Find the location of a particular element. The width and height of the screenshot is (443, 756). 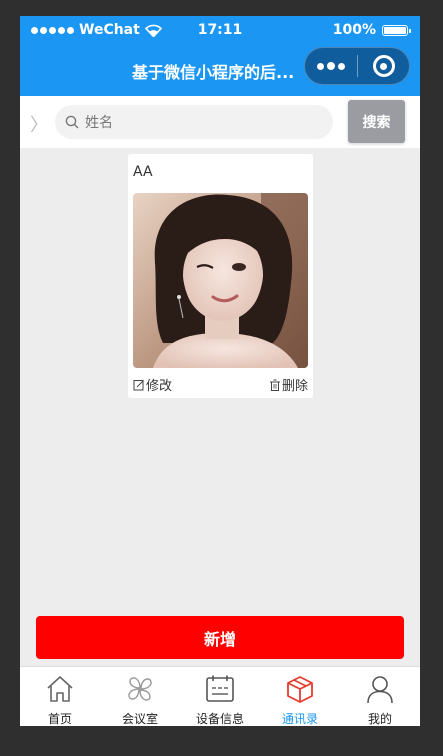

calendar-icon is located at coordinates (220, 688).